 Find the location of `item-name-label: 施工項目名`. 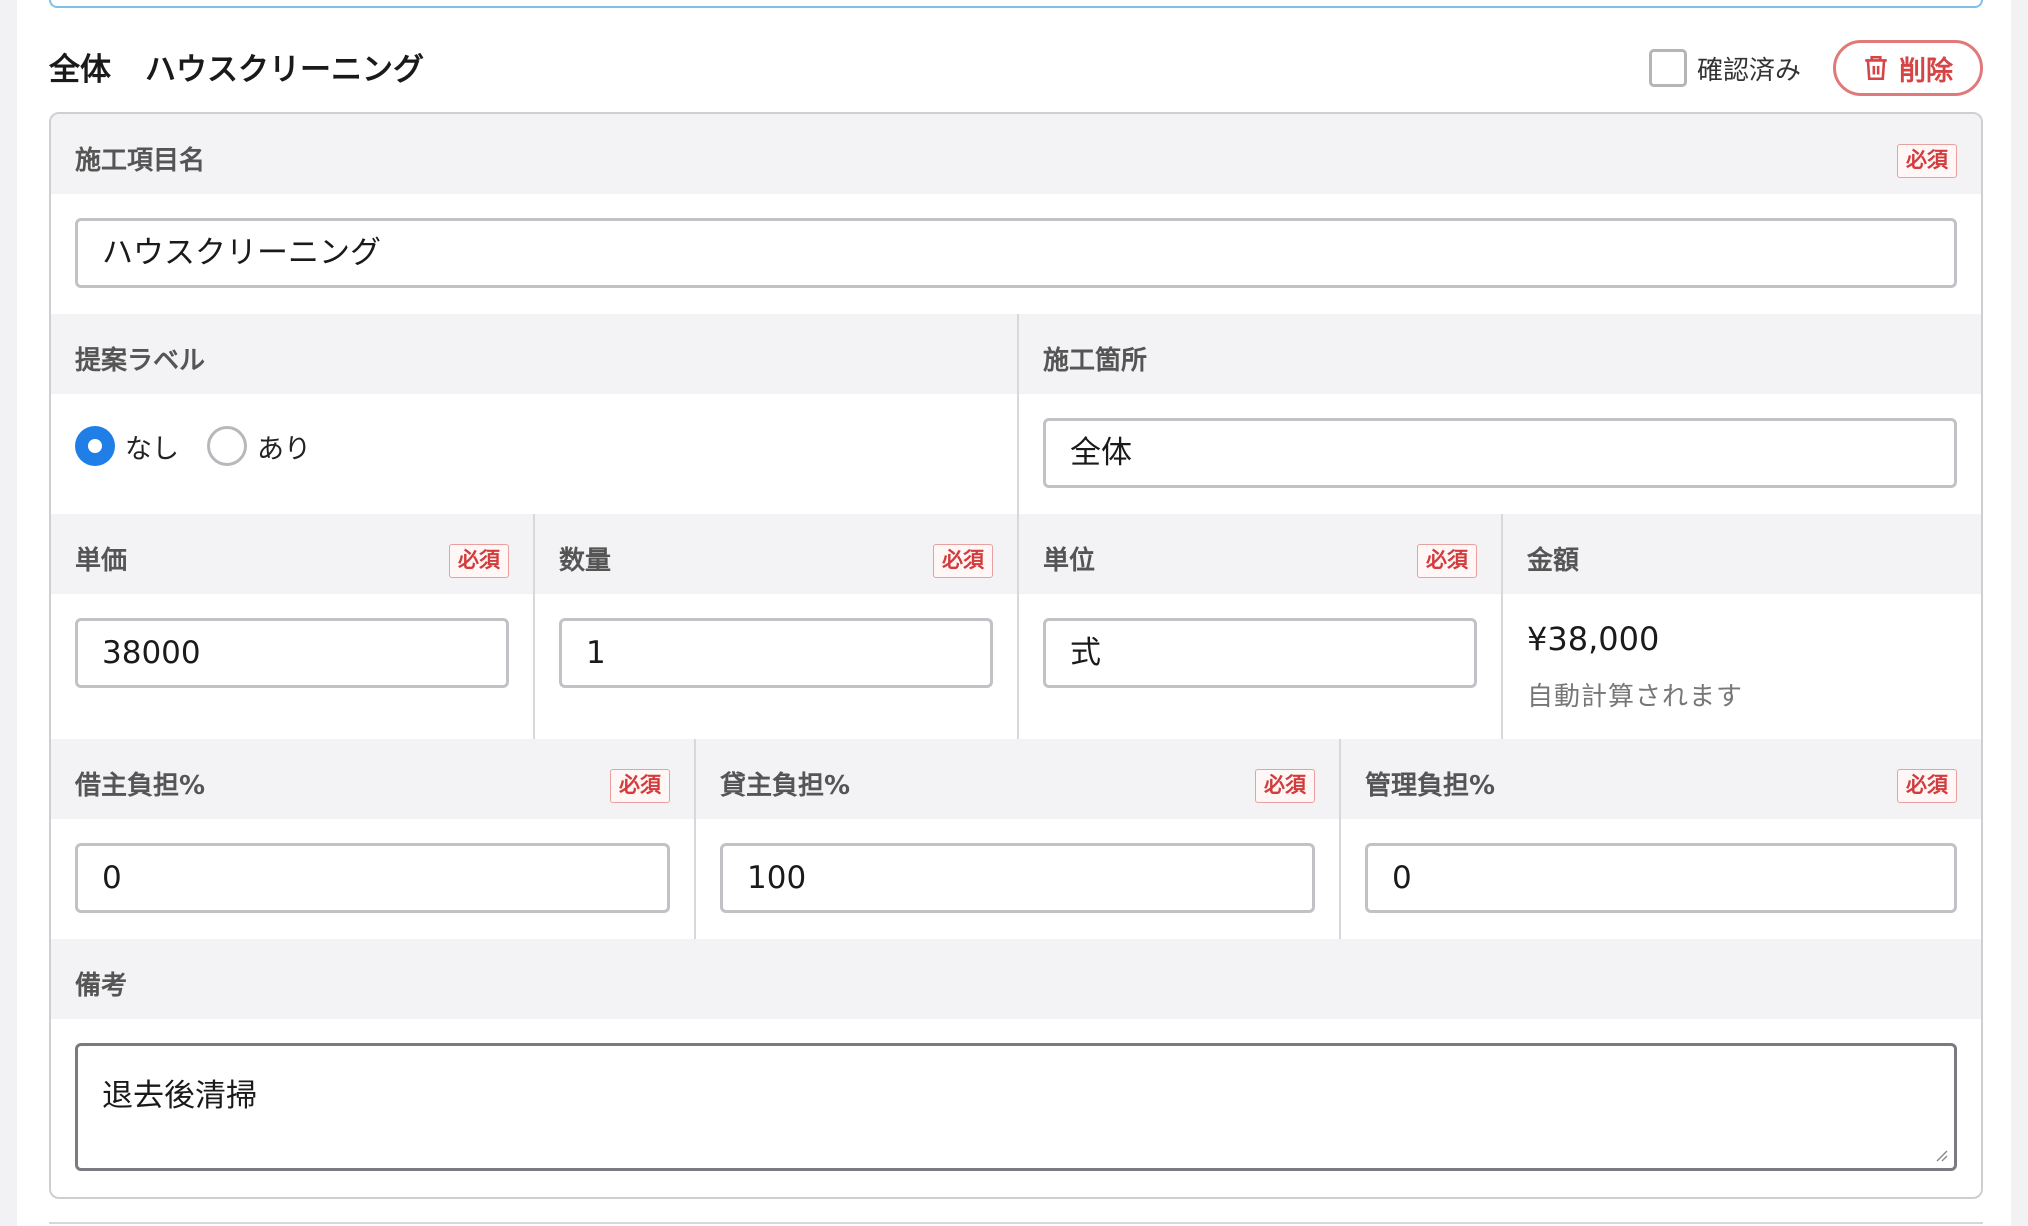

item-name-label: 施工項目名 is located at coordinates (140, 161).